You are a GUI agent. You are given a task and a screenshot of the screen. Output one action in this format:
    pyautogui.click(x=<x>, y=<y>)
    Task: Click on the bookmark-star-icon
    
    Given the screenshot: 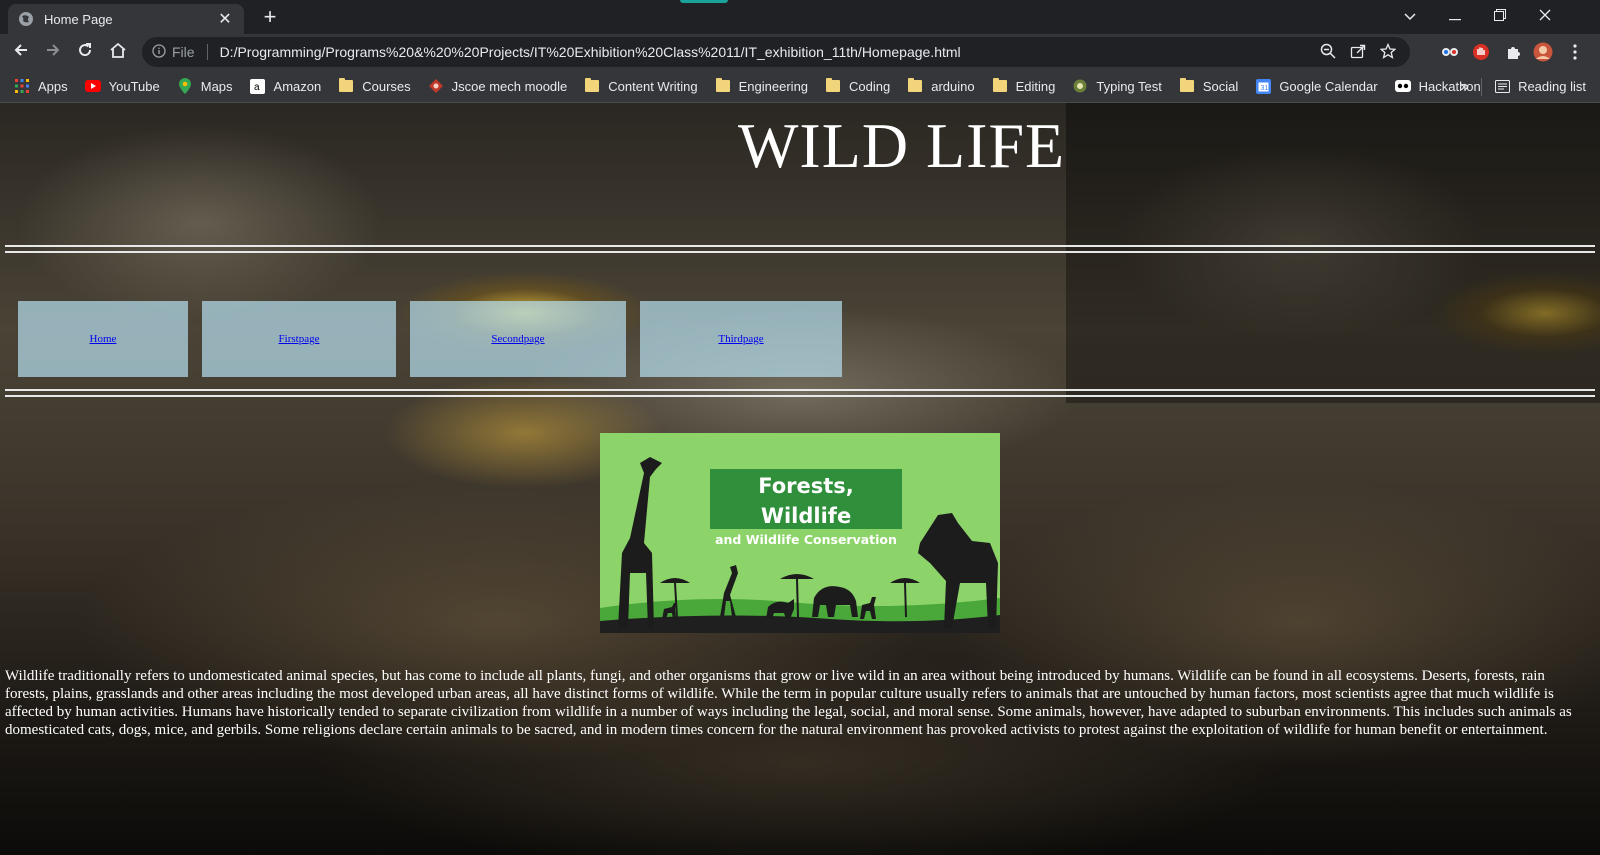 What is the action you would take?
    pyautogui.click(x=1388, y=52)
    